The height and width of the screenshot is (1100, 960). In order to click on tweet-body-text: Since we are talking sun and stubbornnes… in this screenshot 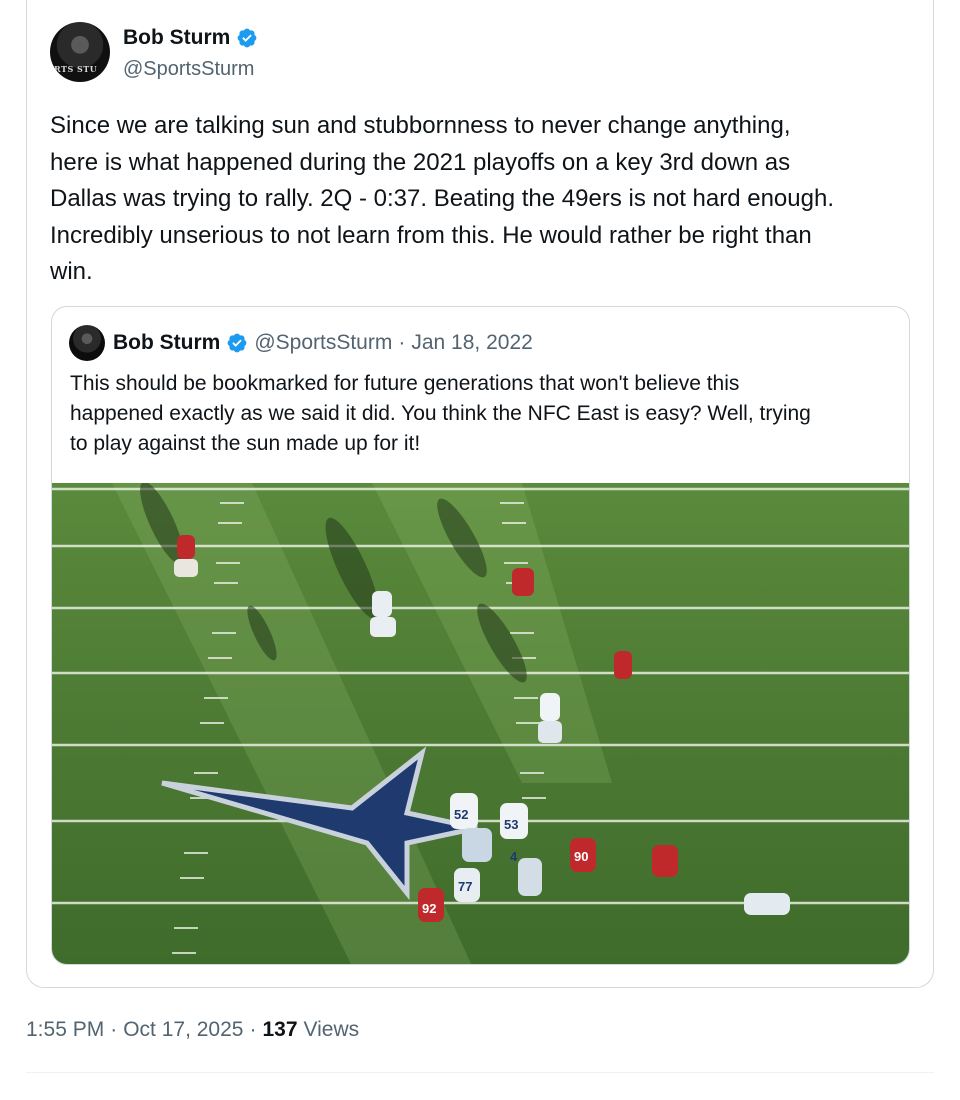, I will do `click(442, 198)`.